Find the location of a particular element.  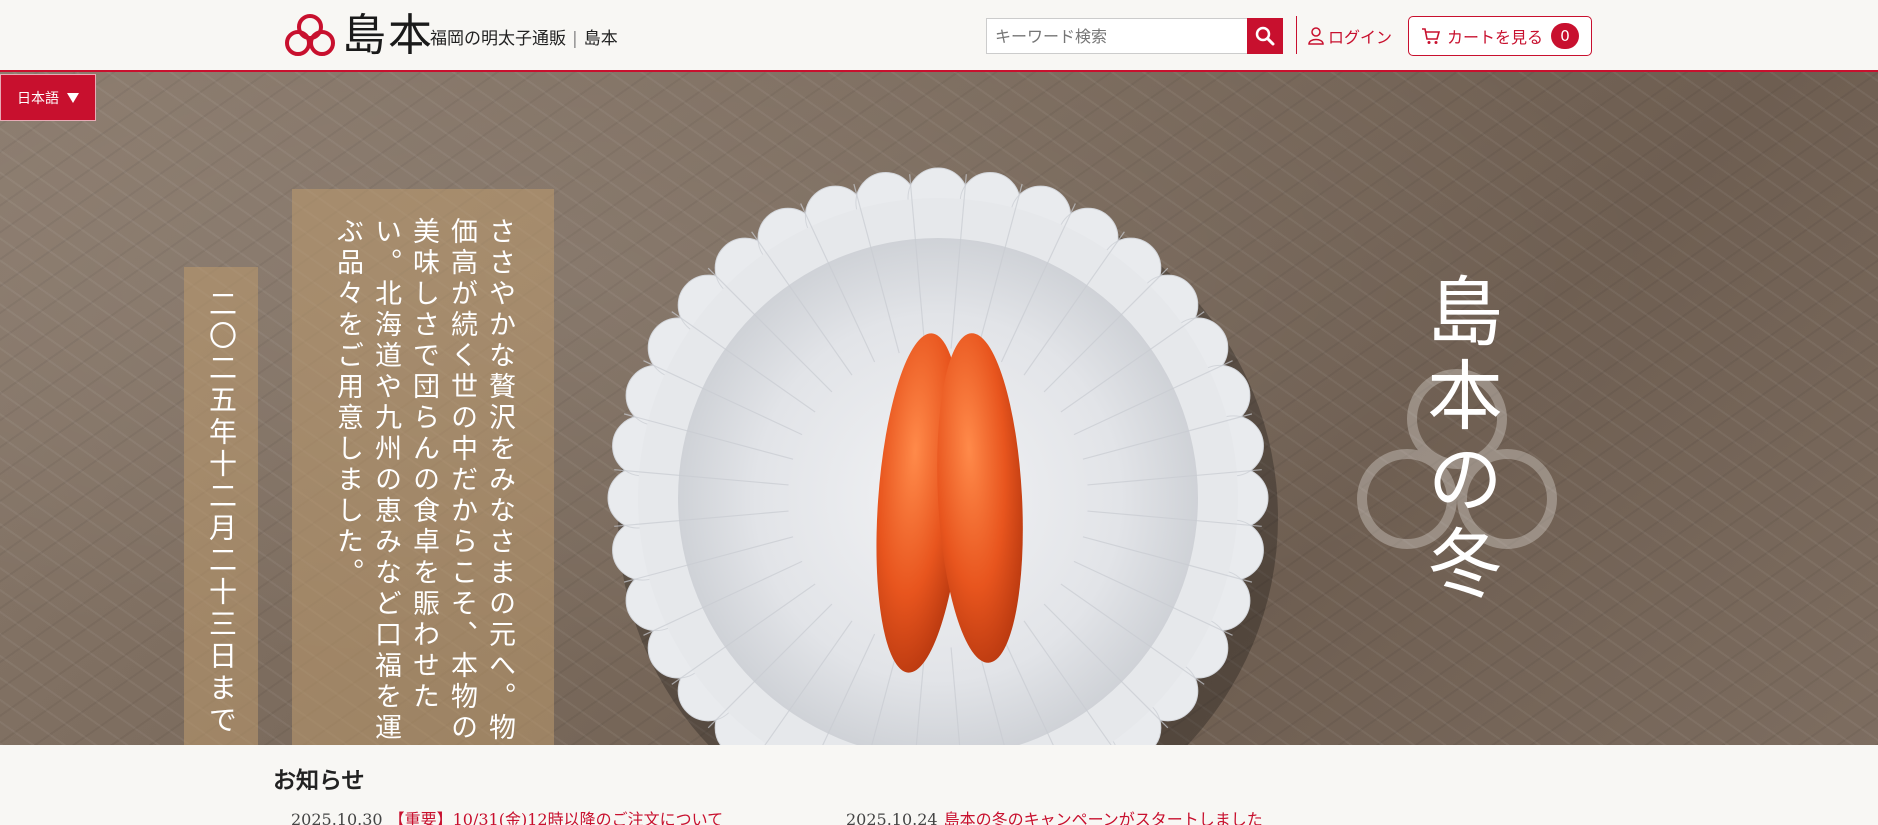

login-link: ログイン is located at coordinates (1350, 36).